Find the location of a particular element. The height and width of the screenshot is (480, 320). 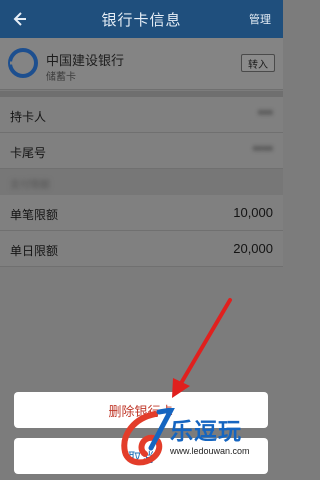

limit-group-header: 支付限额 is located at coordinates (141, 182).